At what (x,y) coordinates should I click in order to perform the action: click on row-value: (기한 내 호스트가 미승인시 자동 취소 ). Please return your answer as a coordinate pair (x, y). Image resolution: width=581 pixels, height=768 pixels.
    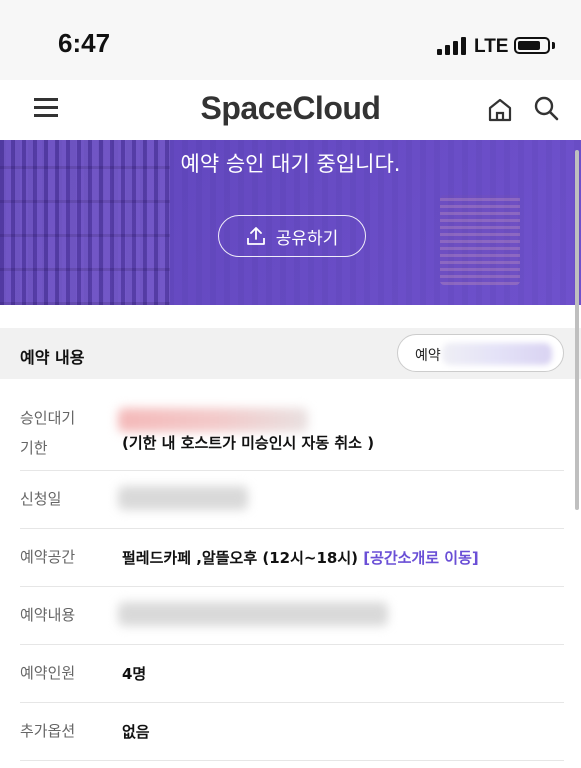
    Looking at the image, I should click on (248, 443).